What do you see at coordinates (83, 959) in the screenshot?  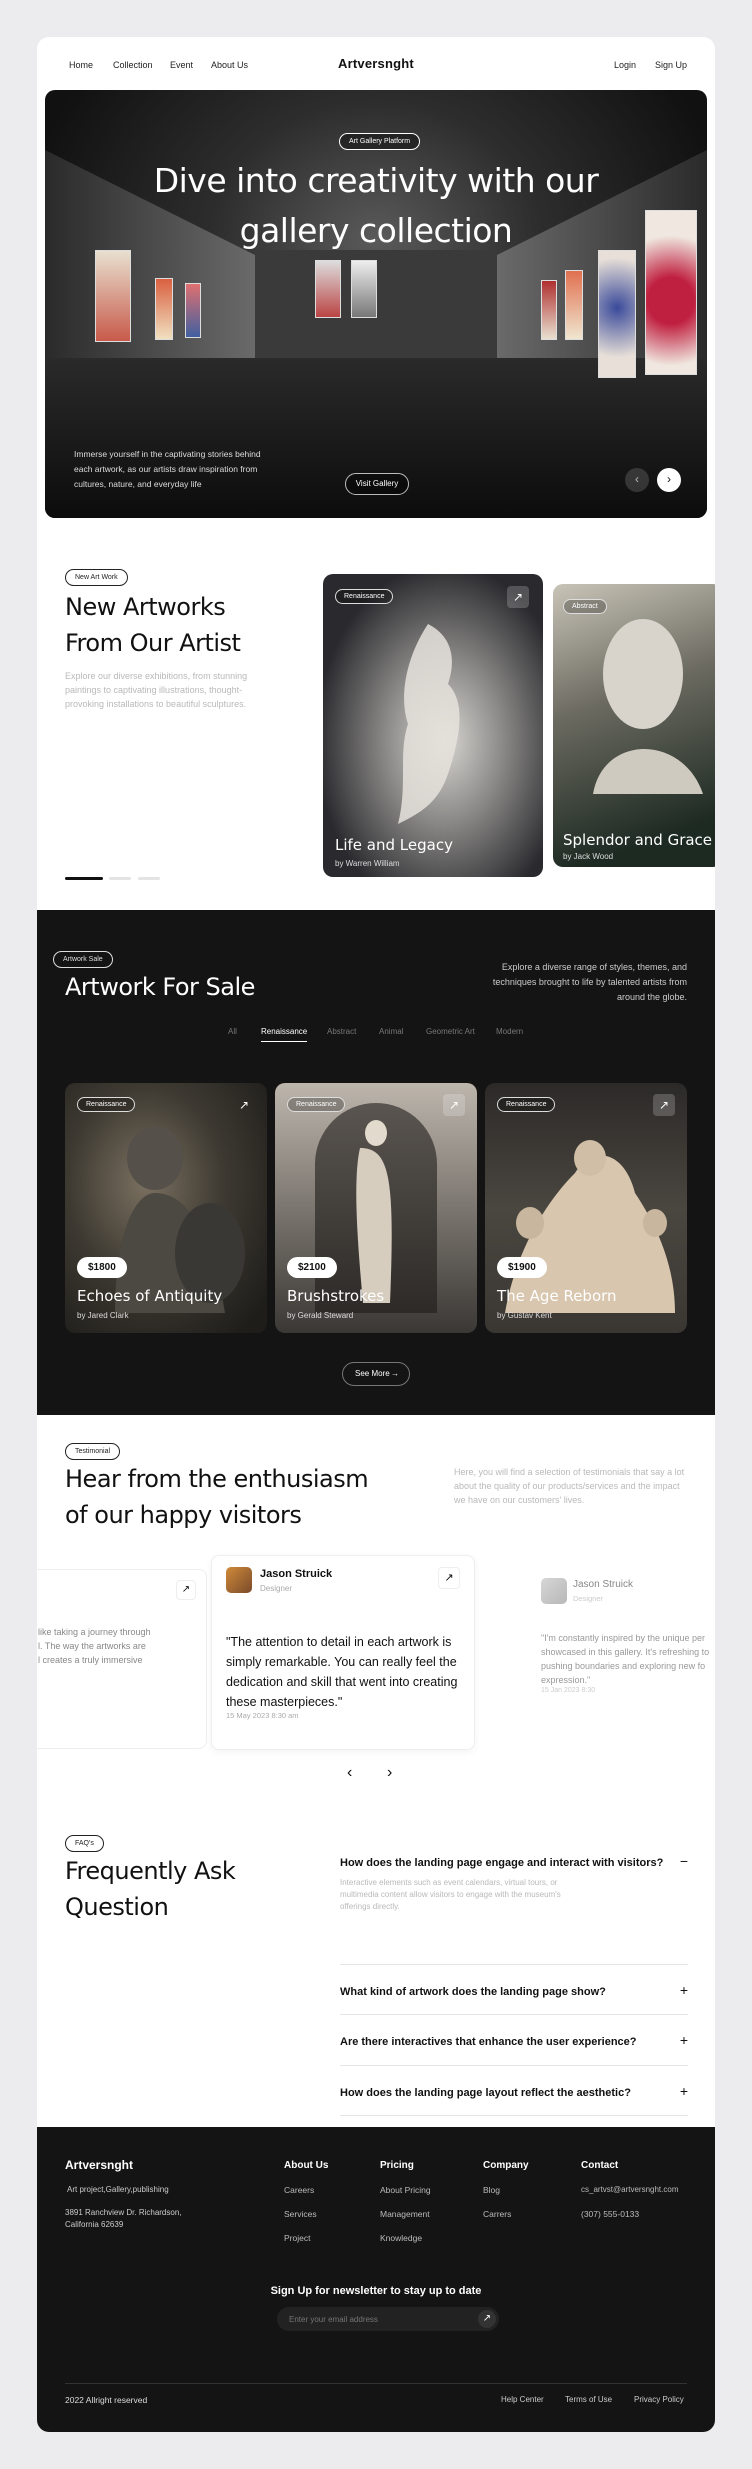 I see `sale-badge: Artwork Sale` at bounding box center [83, 959].